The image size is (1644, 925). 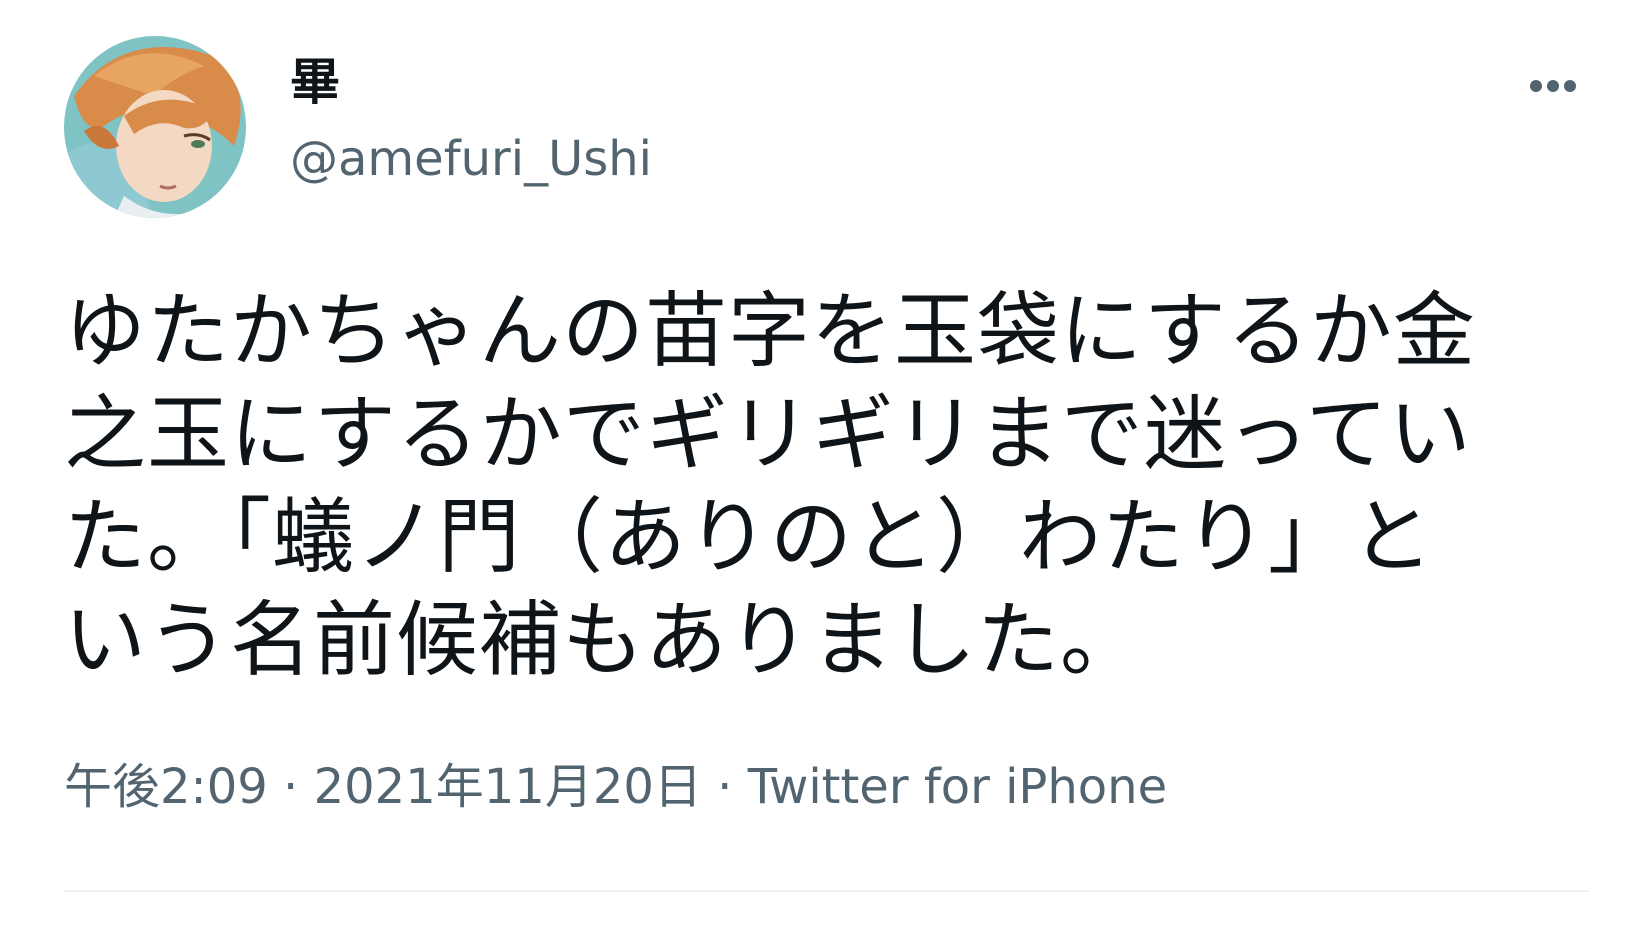 What do you see at coordinates (508, 787) in the screenshot?
I see `tweet-date-link: 2021年11月20日` at bounding box center [508, 787].